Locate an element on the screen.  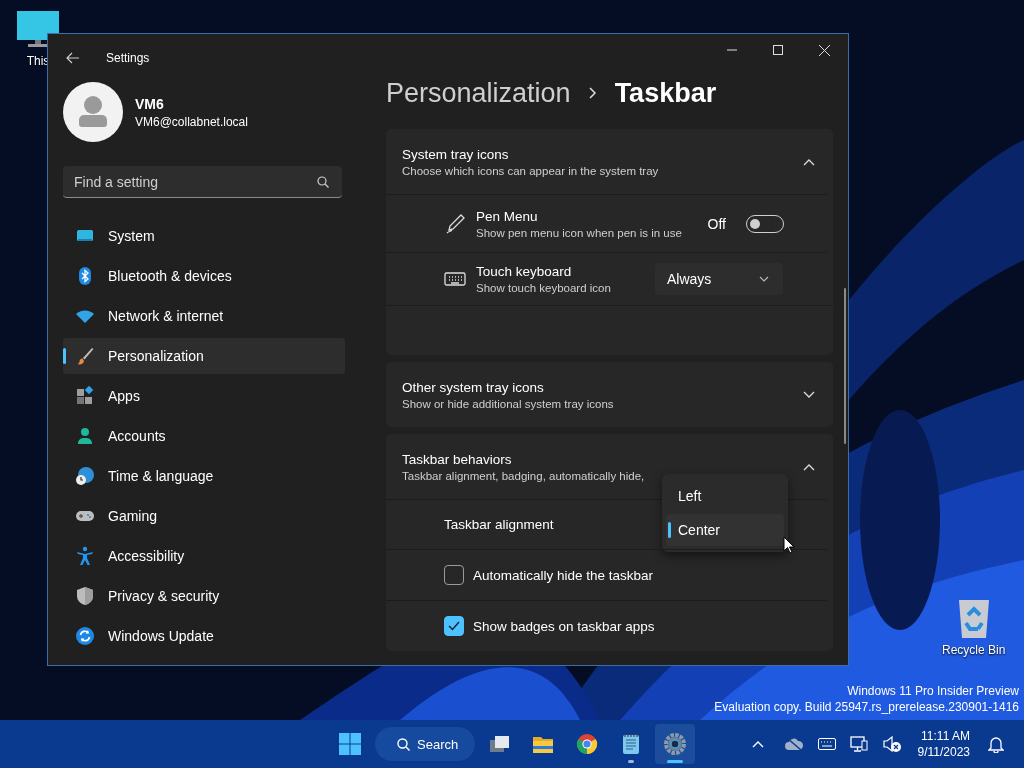
checkmark-icon is located at coordinates (454, 626).